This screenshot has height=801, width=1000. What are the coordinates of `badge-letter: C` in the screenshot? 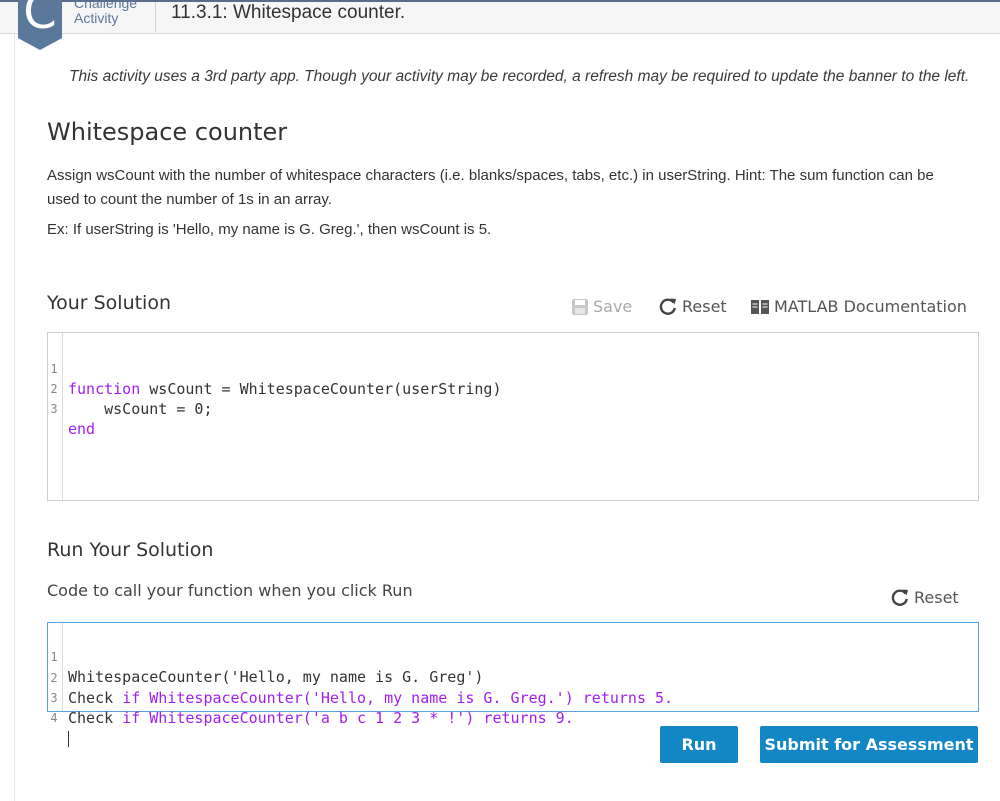 It's located at (40, 20).